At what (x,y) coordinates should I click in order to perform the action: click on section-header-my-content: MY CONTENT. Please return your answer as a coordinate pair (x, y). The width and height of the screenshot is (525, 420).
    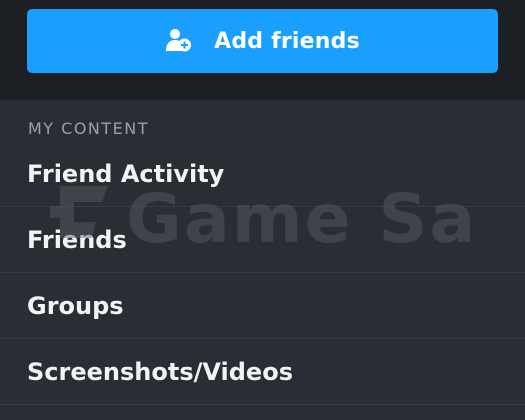
    Looking at the image, I should click on (89, 128).